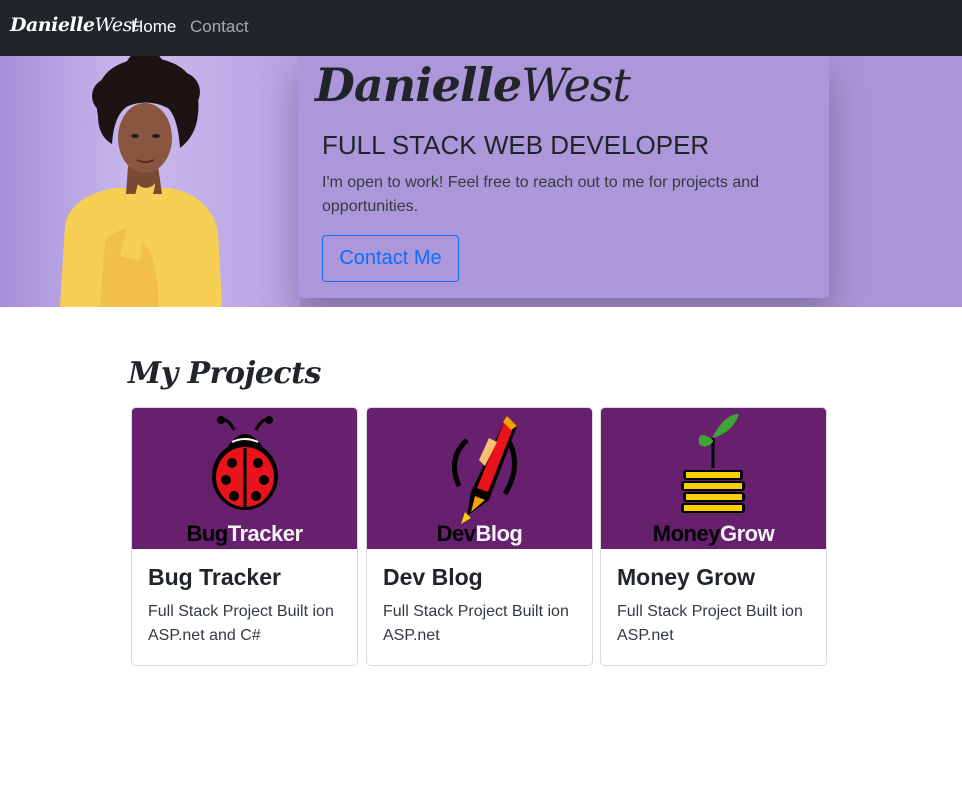 This screenshot has height=793, width=962. I want to click on brand-first-name: Danielle, so click(52, 25).